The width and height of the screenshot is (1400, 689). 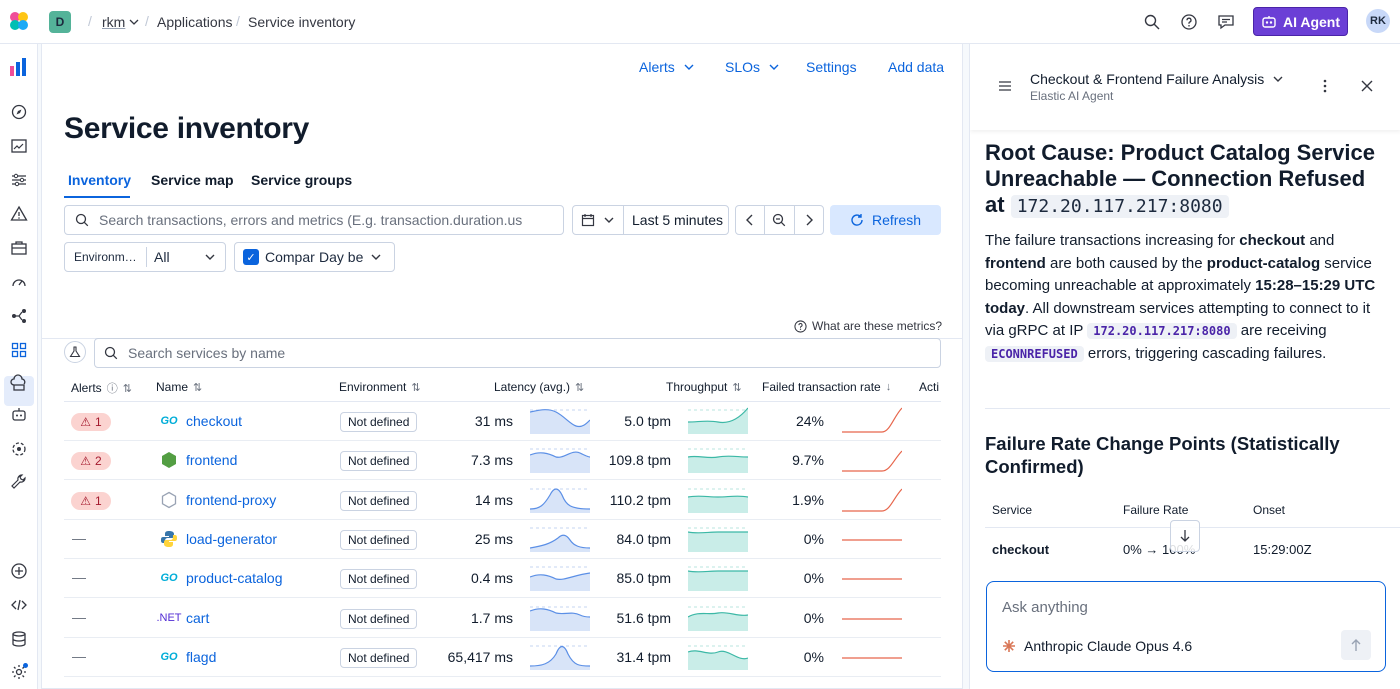 I want to click on service-name-link: cart, so click(x=197, y=618).